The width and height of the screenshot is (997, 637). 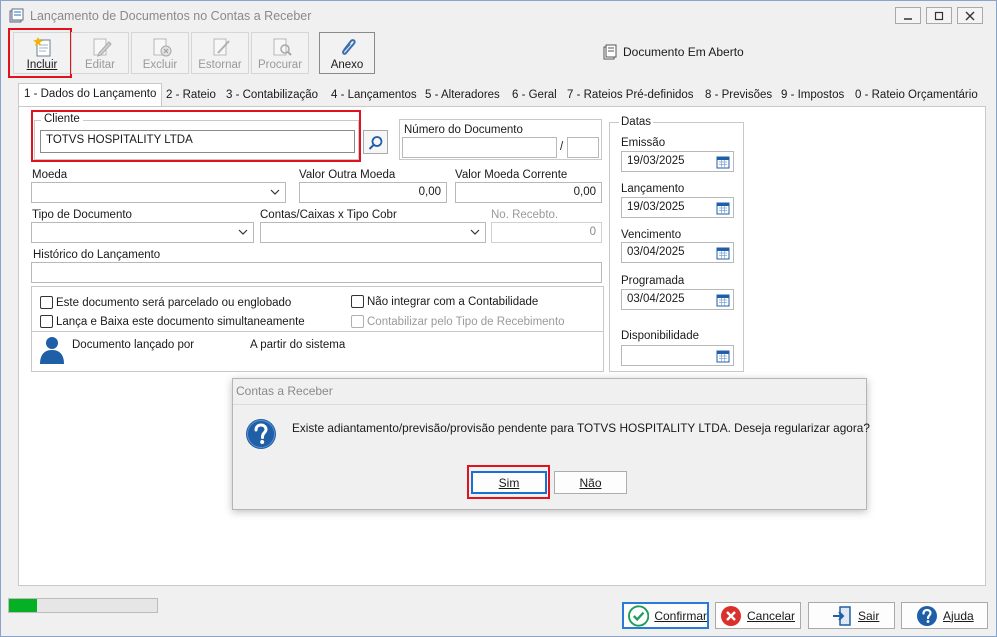 I want to click on disponibilidade-date-input, so click(x=677, y=355).